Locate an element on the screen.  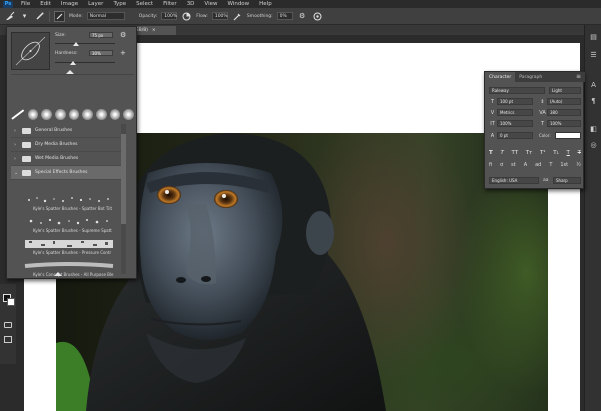
screen-mode-icon is located at coordinates (8, 339).